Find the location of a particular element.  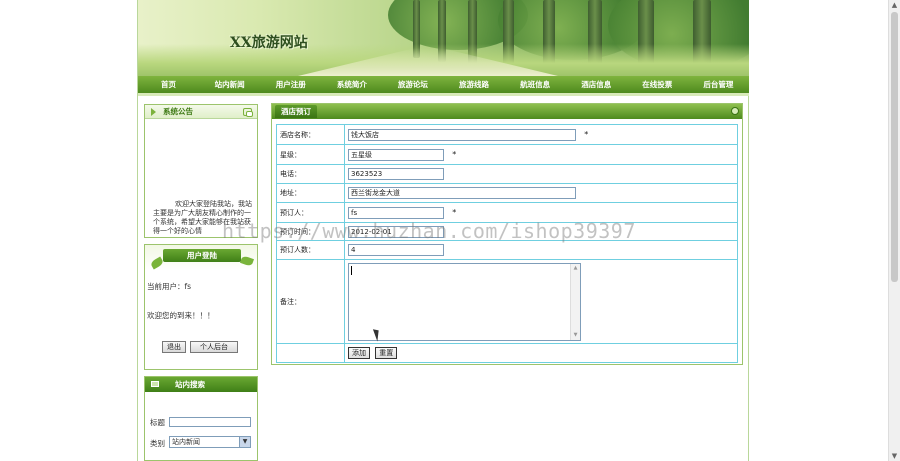

nav-about: 系统简介 is located at coordinates (351, 84).